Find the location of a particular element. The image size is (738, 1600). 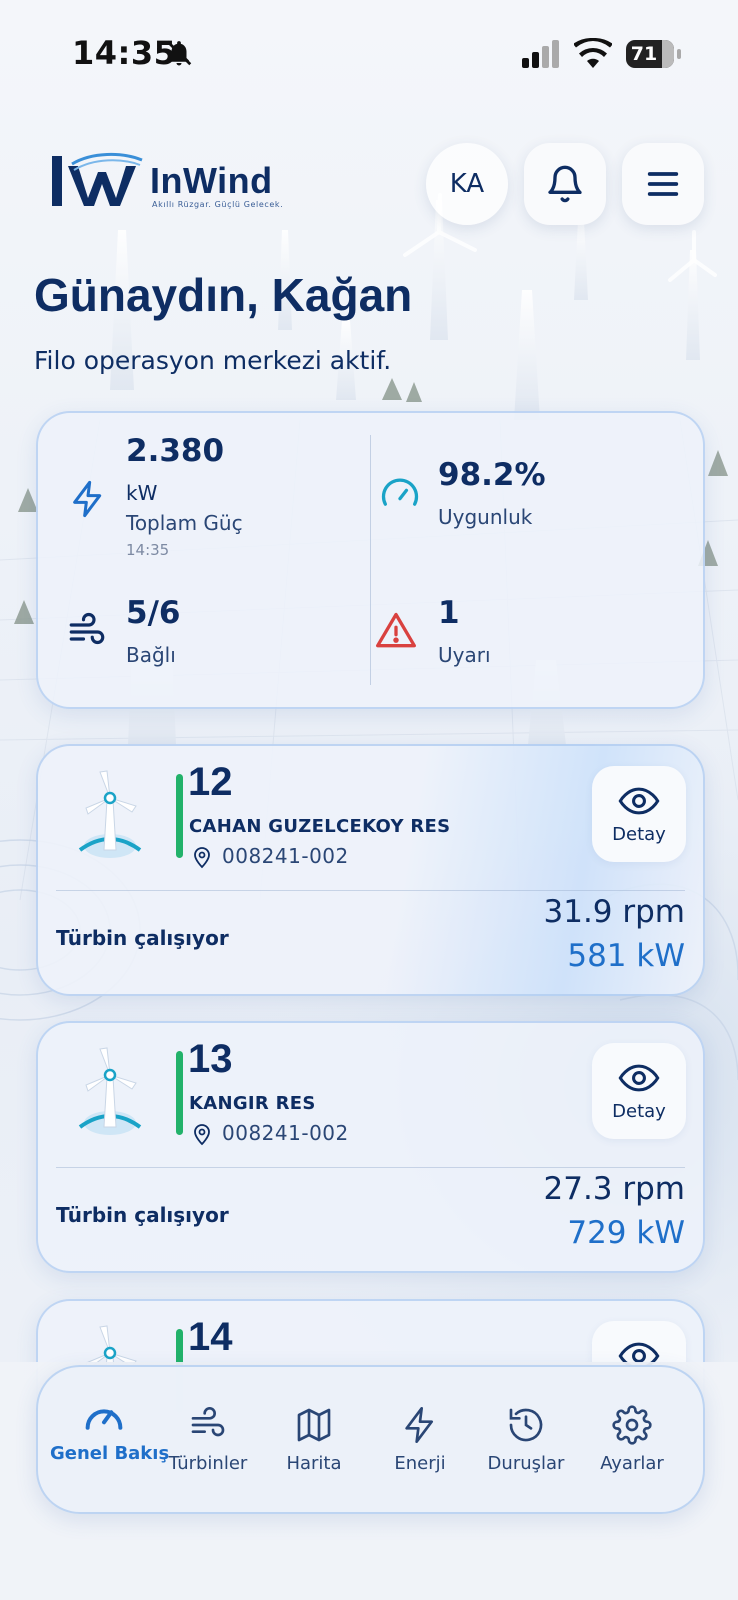

brand-tagline: Akıllı Rüzgar. Güçlü Gelecek. is located at coordinates (218, 204).